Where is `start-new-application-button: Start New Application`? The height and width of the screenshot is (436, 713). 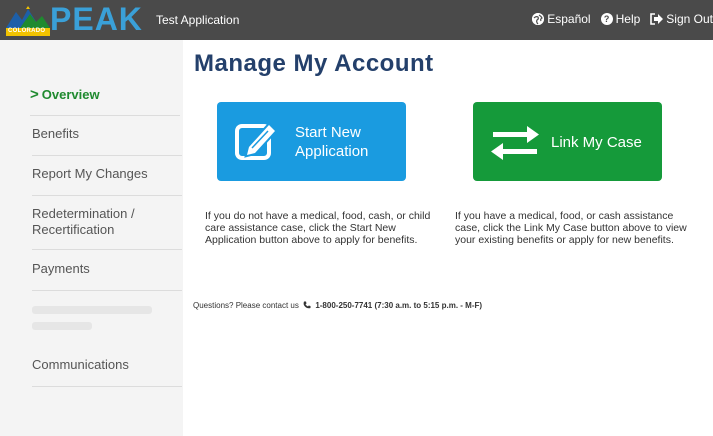 start-new-application-button: Start New Application is located at coordinates (311, 141).